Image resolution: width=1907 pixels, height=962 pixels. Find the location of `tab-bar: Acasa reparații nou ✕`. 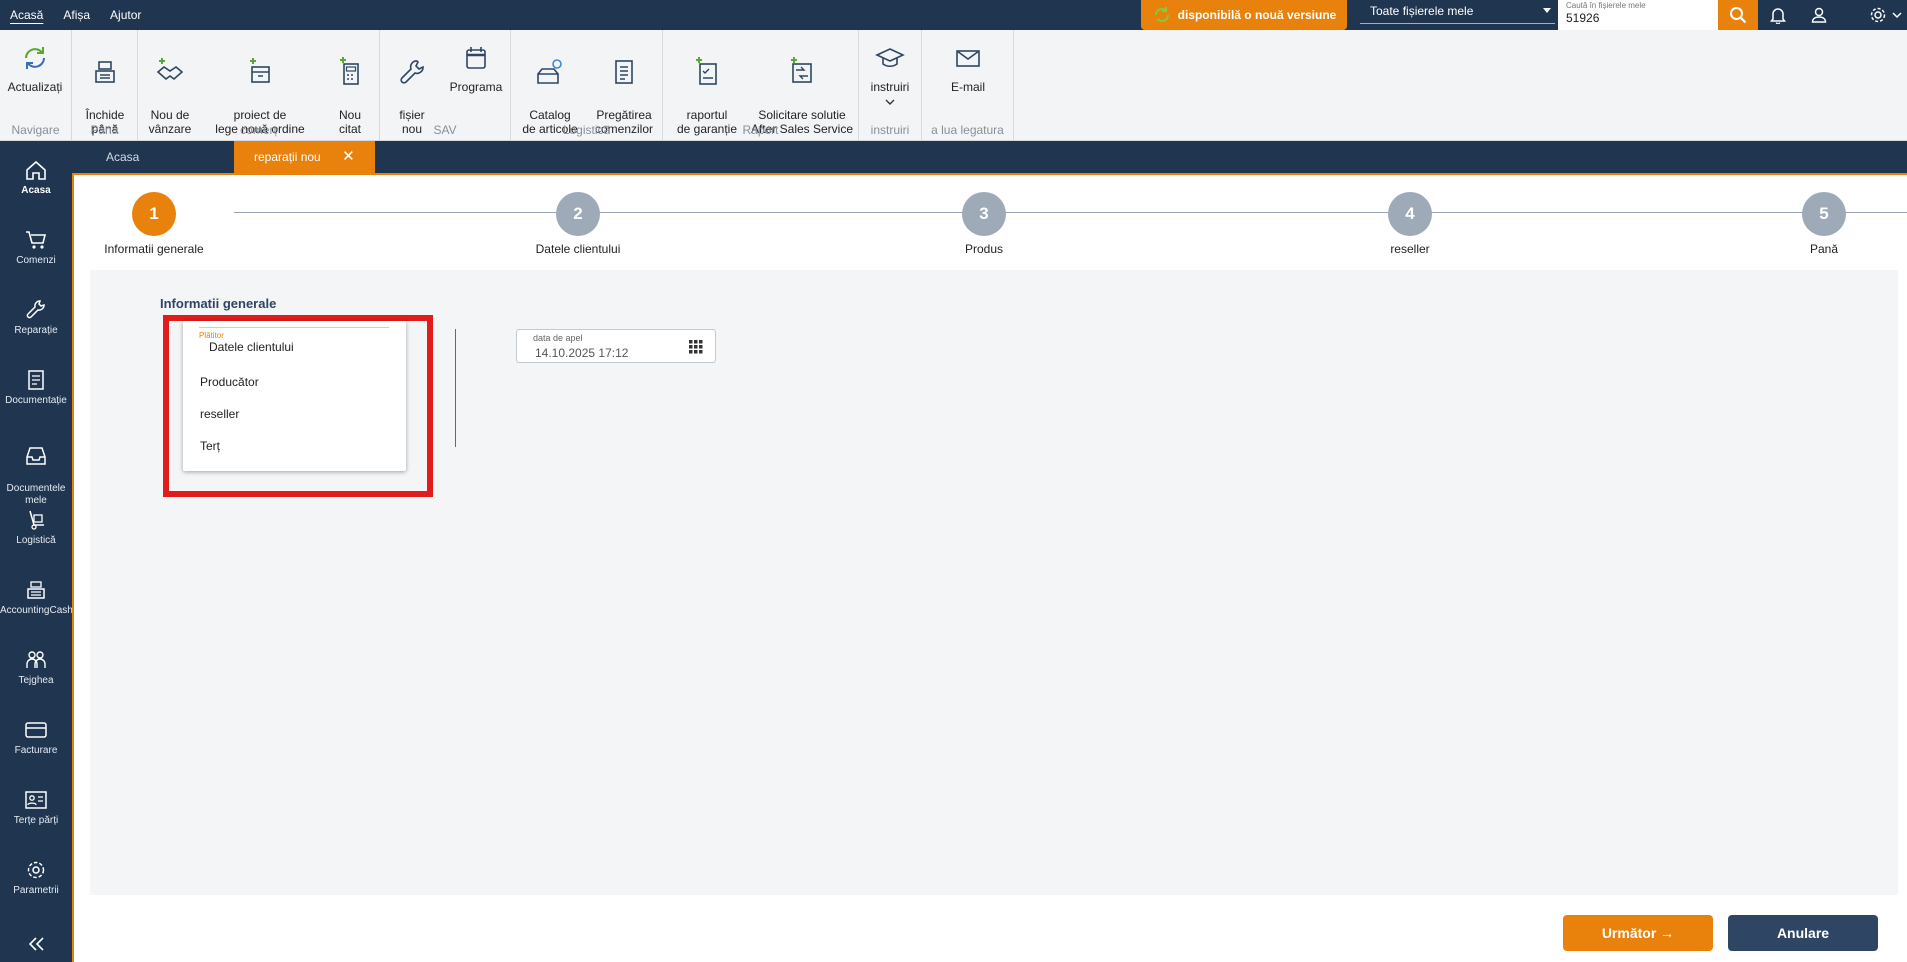

tab-bar: Acasa reparații nou ✕ is located at coordinates (989, 157).